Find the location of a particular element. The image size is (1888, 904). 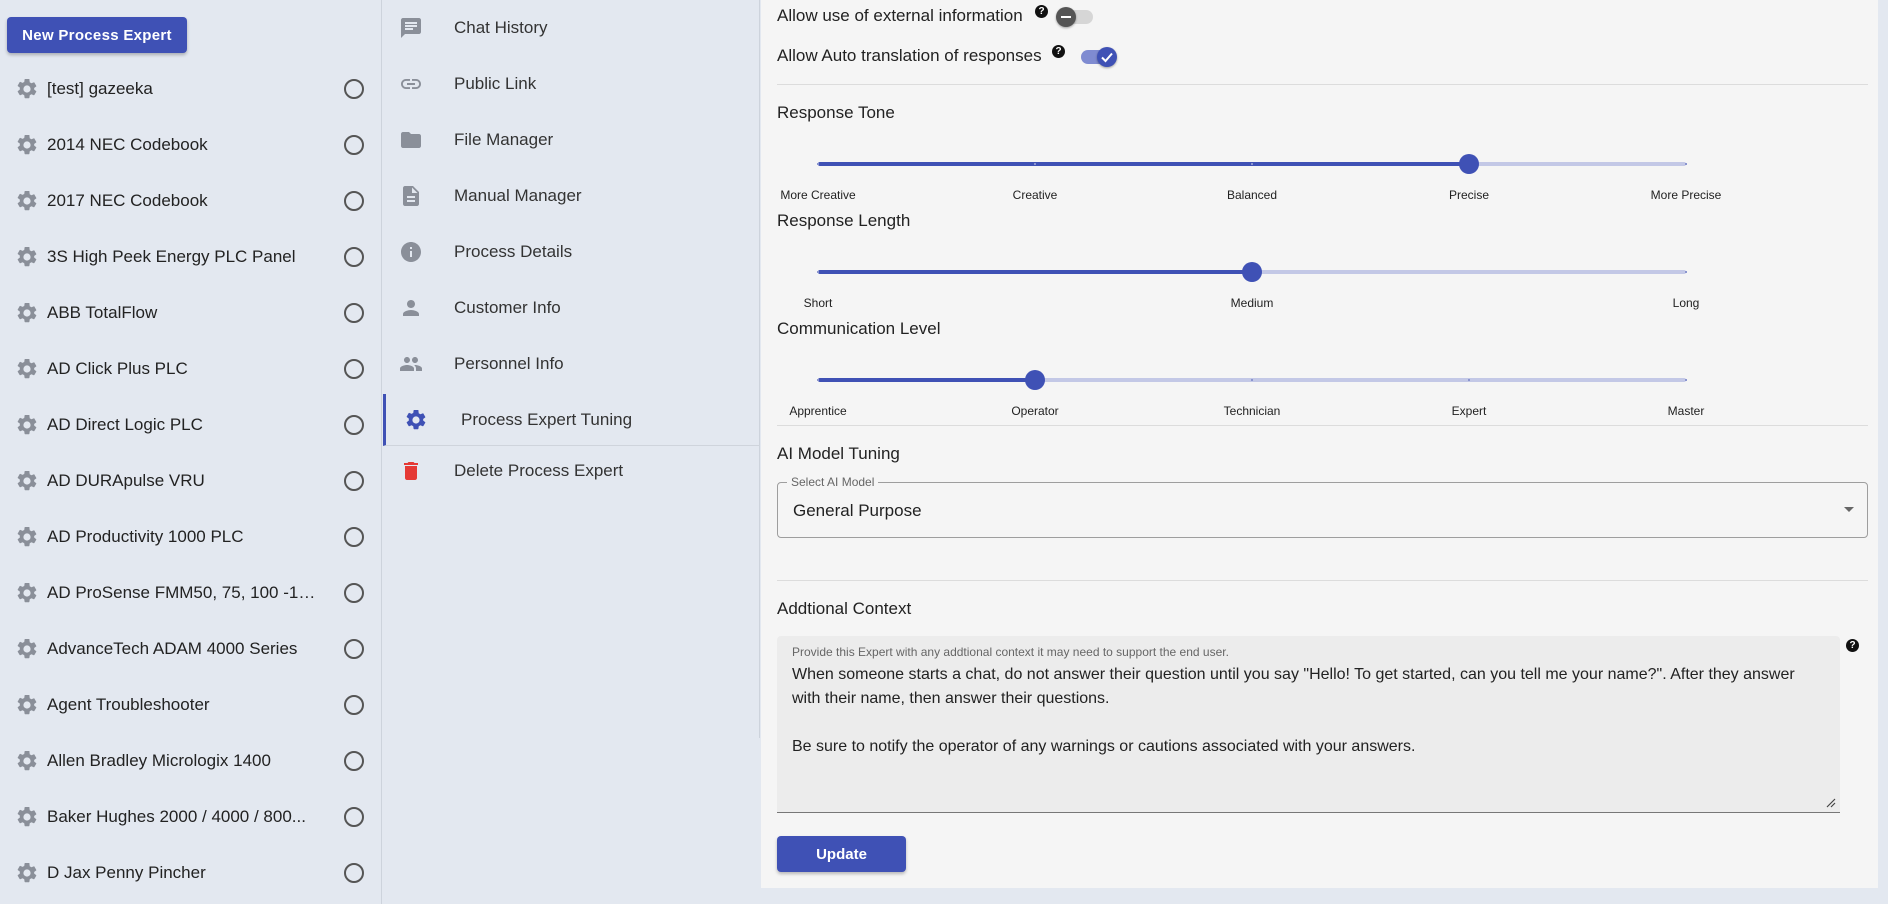

expert-name: 3S High Peek Energy PLC Panel is located at coordinates (171, 256).